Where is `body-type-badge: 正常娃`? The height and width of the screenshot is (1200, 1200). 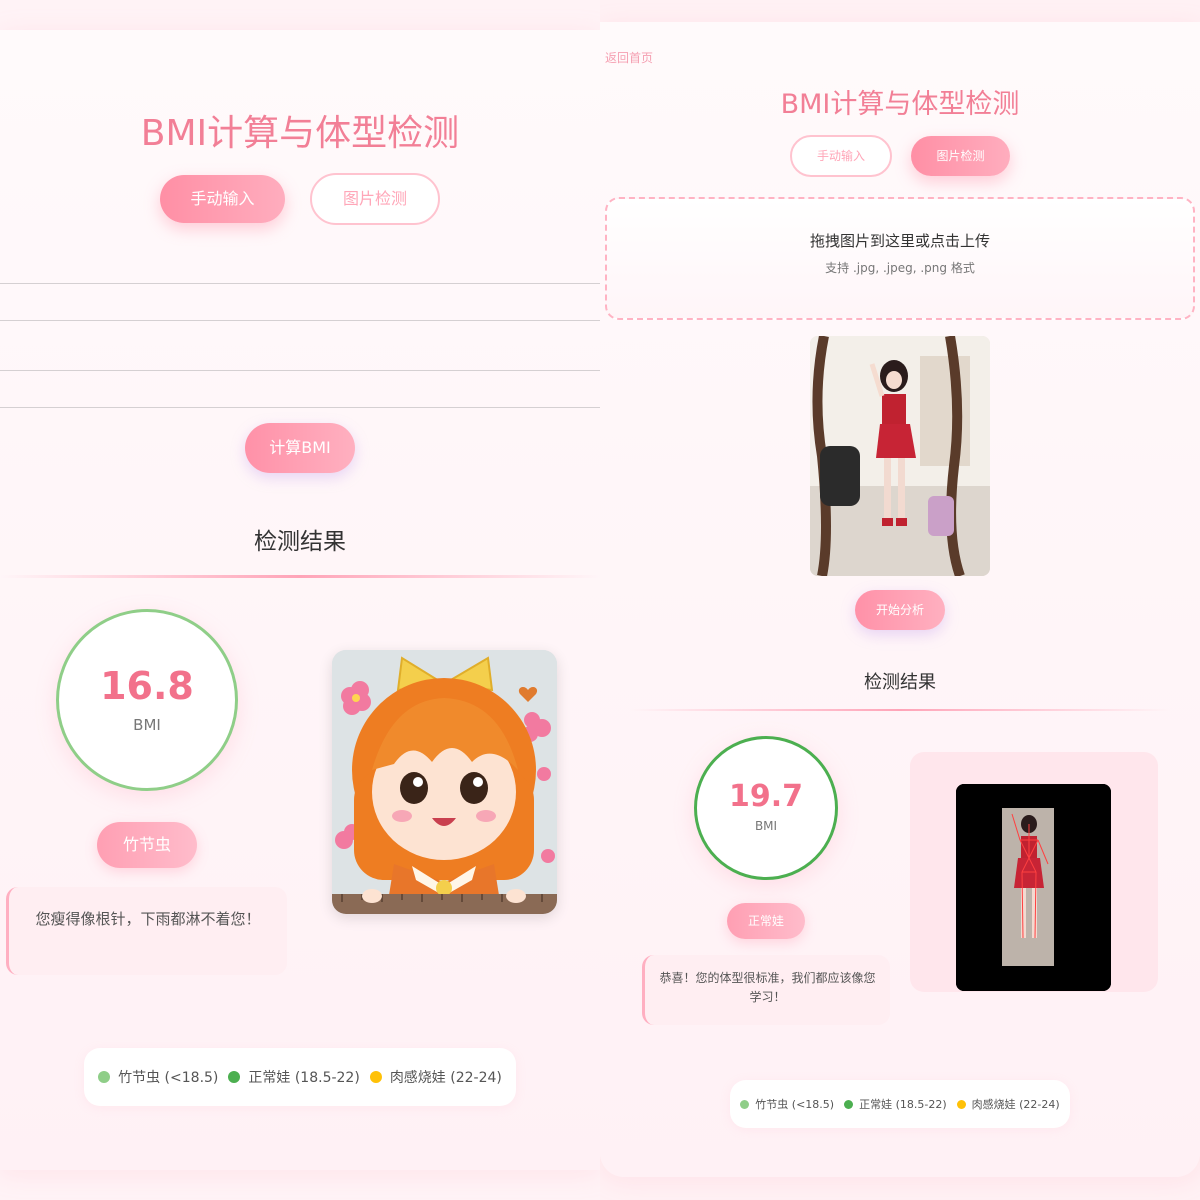
body-type-badge: 正常娃 is located at coordinates (766, 921).